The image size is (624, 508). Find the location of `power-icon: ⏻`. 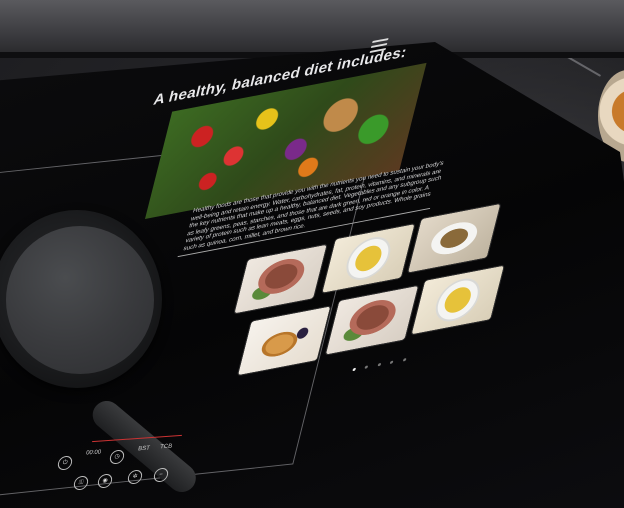

power-icon: ⏻ is located at coordinates (65, 463).